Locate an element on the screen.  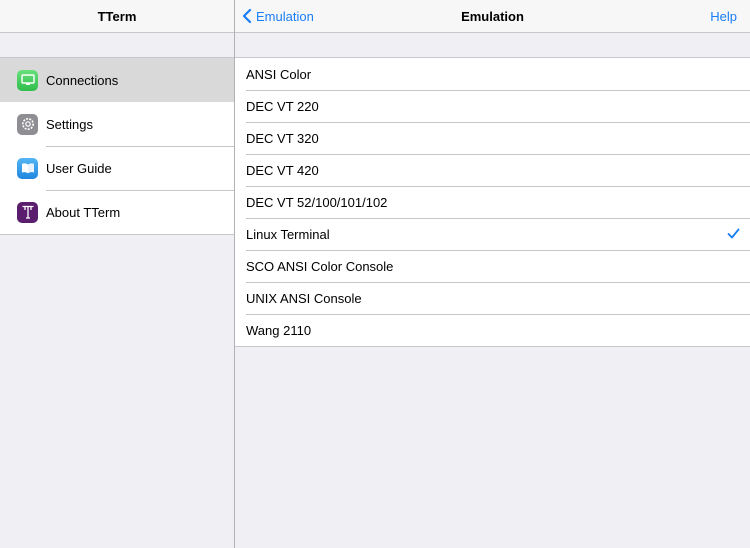
list-item-label: UNIX ANSI Console is located at coordinates (304, 298).